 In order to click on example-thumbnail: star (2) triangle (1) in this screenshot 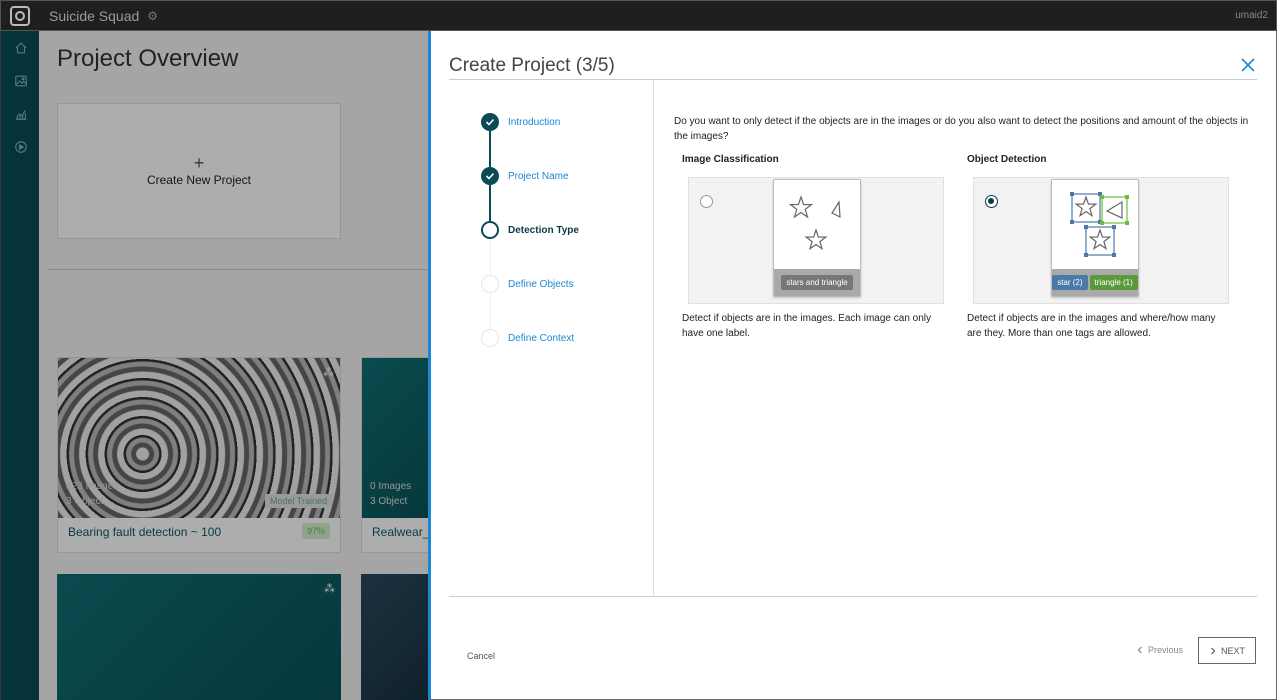, I will do `click(1095, 238)`.